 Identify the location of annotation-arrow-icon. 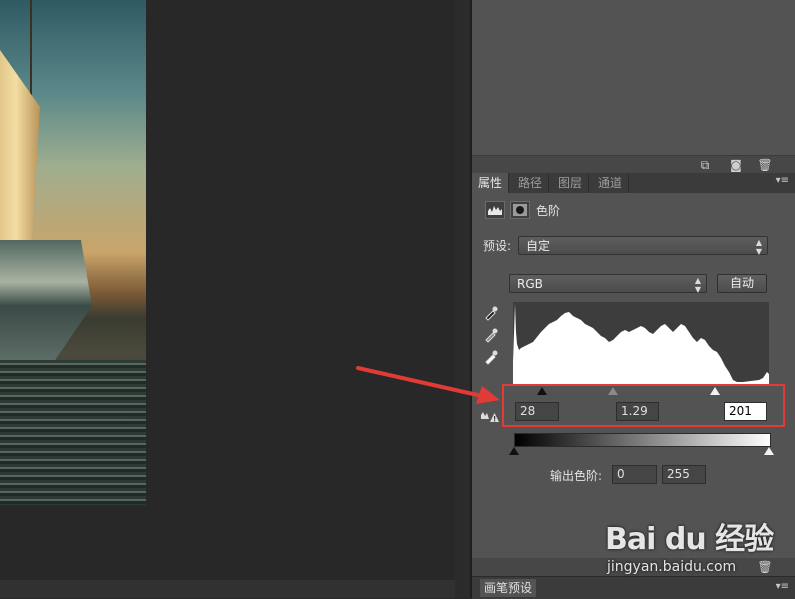
(428, 385).